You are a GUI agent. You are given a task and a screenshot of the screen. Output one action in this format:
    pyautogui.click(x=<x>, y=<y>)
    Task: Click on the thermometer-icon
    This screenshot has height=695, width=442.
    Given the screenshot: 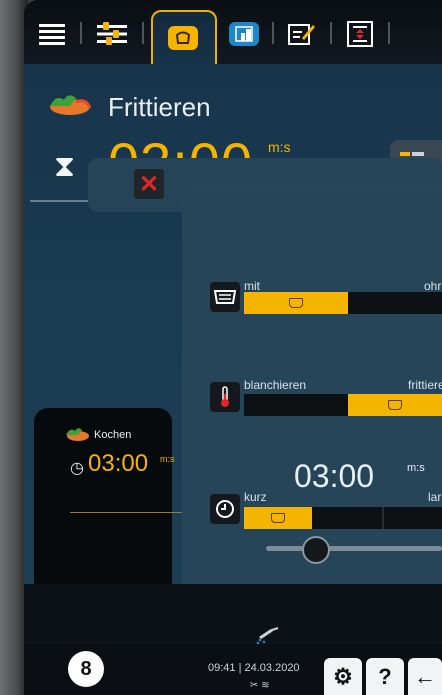 What is the action you would take?
    pyautogui.click(x=225, y=397)
    